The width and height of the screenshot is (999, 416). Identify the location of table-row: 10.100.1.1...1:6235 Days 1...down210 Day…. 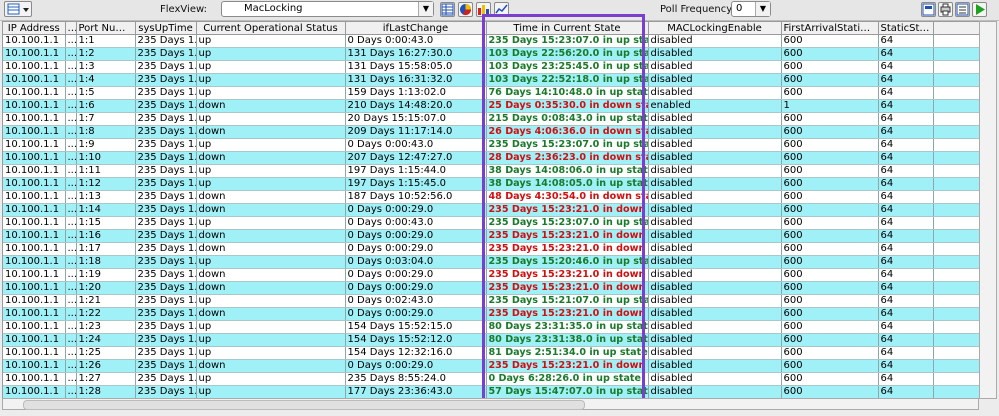
(491, 106).